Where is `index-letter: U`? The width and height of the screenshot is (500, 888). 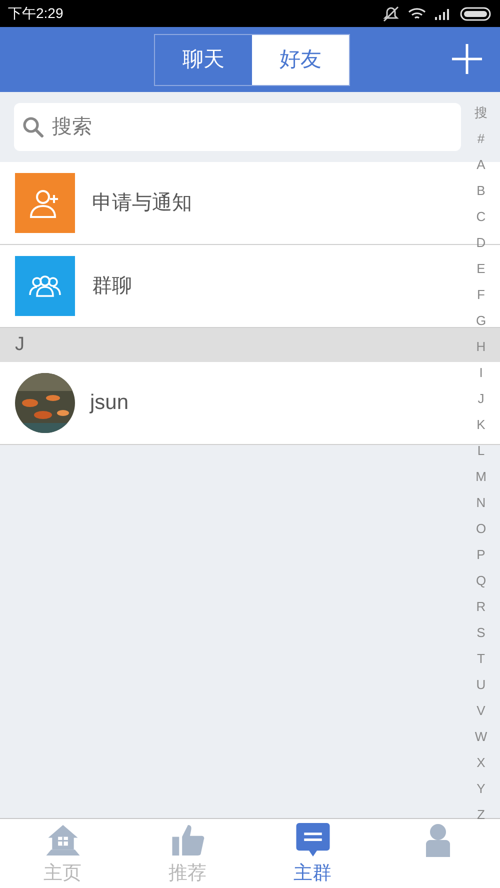
index-letter: U is located at coordinates (481, 685).